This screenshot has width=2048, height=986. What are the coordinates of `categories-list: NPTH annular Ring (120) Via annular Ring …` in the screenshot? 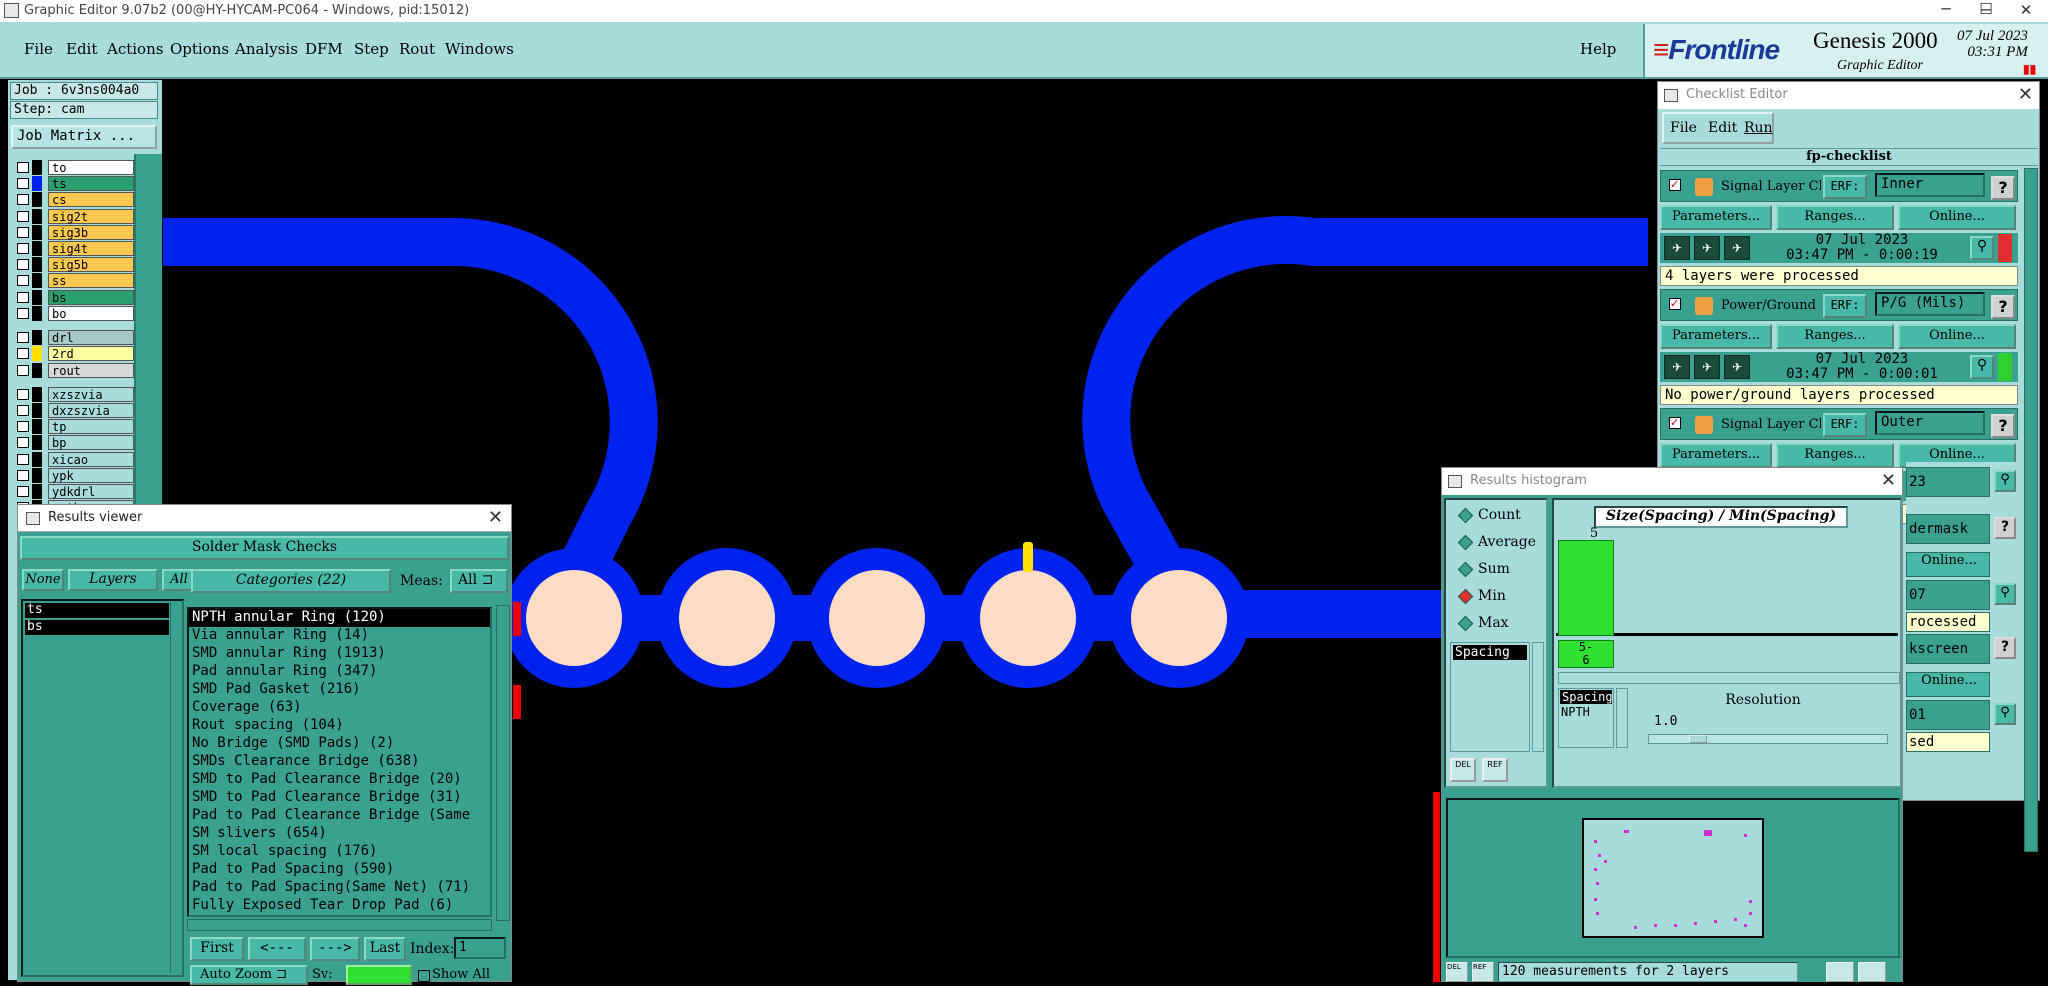 It's located at (339, 762).